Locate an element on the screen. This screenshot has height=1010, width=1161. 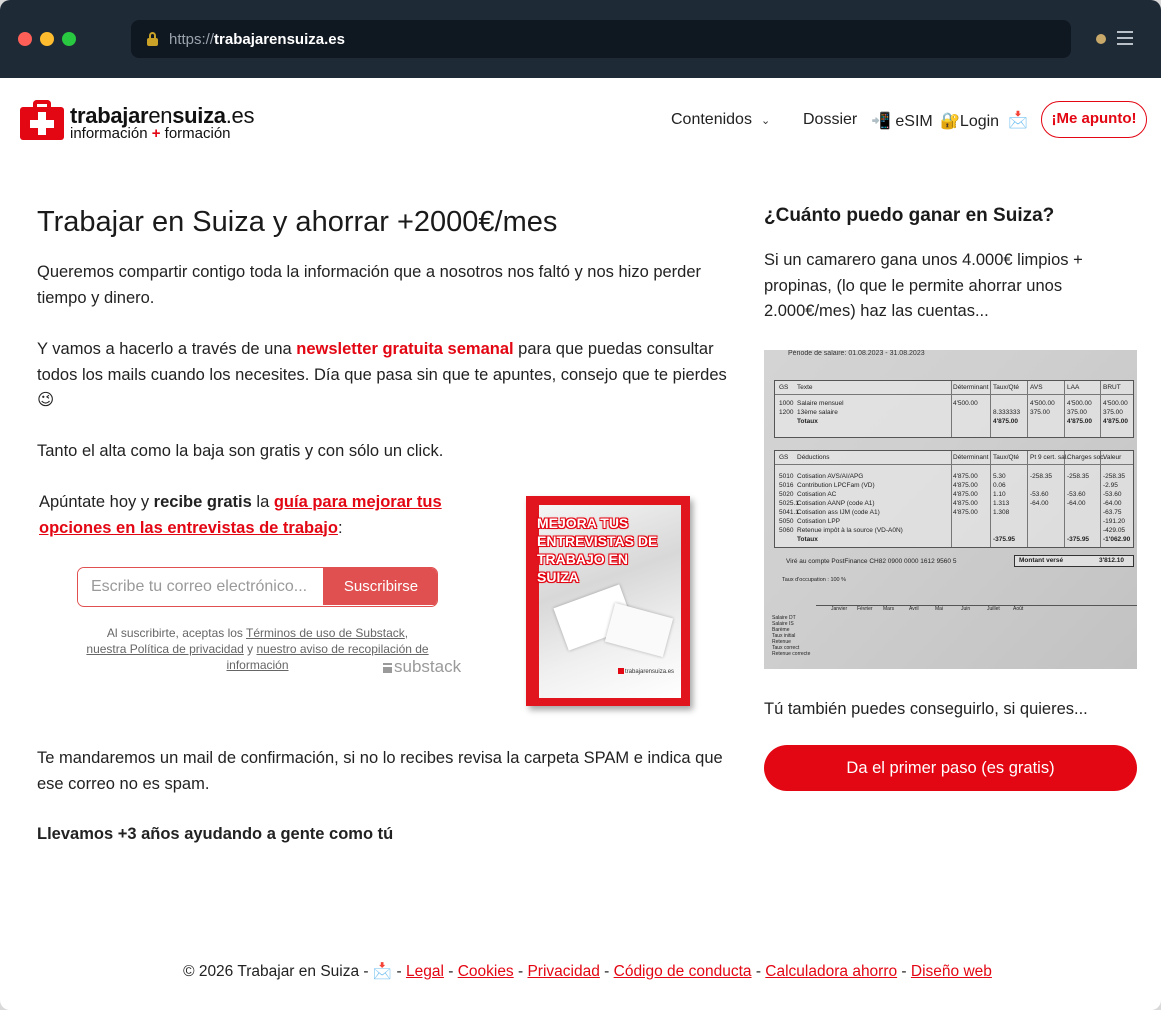
footer-calculator-link: Calculadora ahorro is located at coordinates (831, 971).